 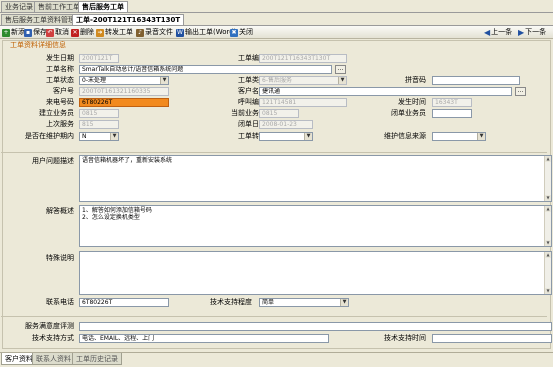 I want to click on support-level-label: 技术支持程度, so click(x=231, y=302).